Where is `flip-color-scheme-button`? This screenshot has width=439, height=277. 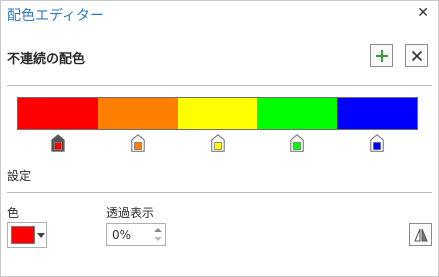 flip-color-scheme-button is located at coordinates (420, 234).